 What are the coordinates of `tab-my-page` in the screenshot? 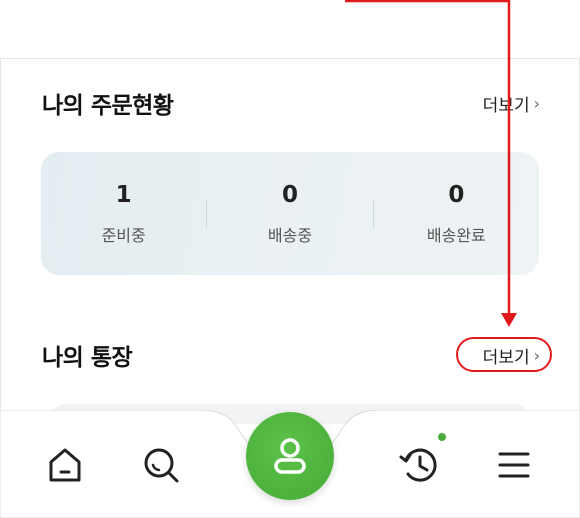 It's located at (290, 456).